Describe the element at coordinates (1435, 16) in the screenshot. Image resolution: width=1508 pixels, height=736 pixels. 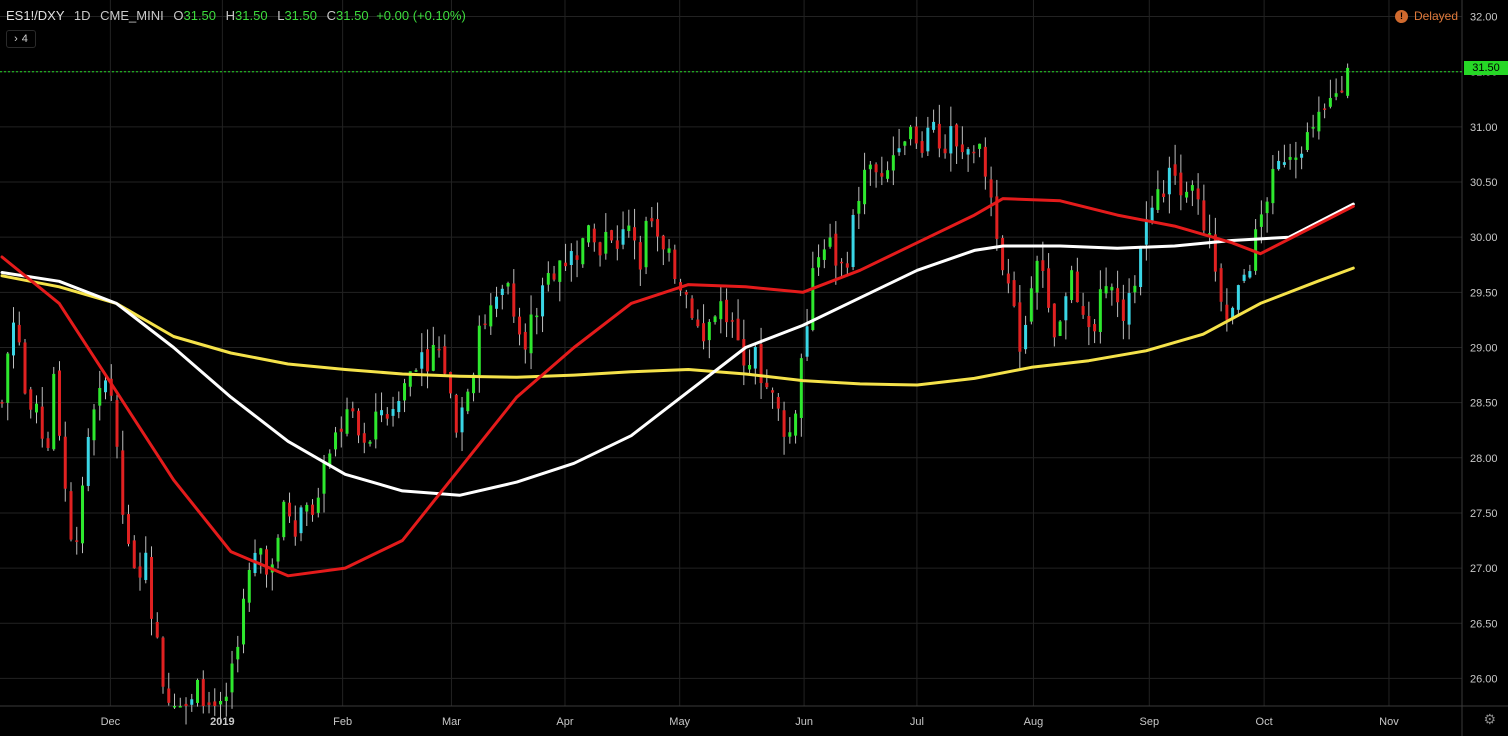
I see `delayed-label: Delayed` at that location.